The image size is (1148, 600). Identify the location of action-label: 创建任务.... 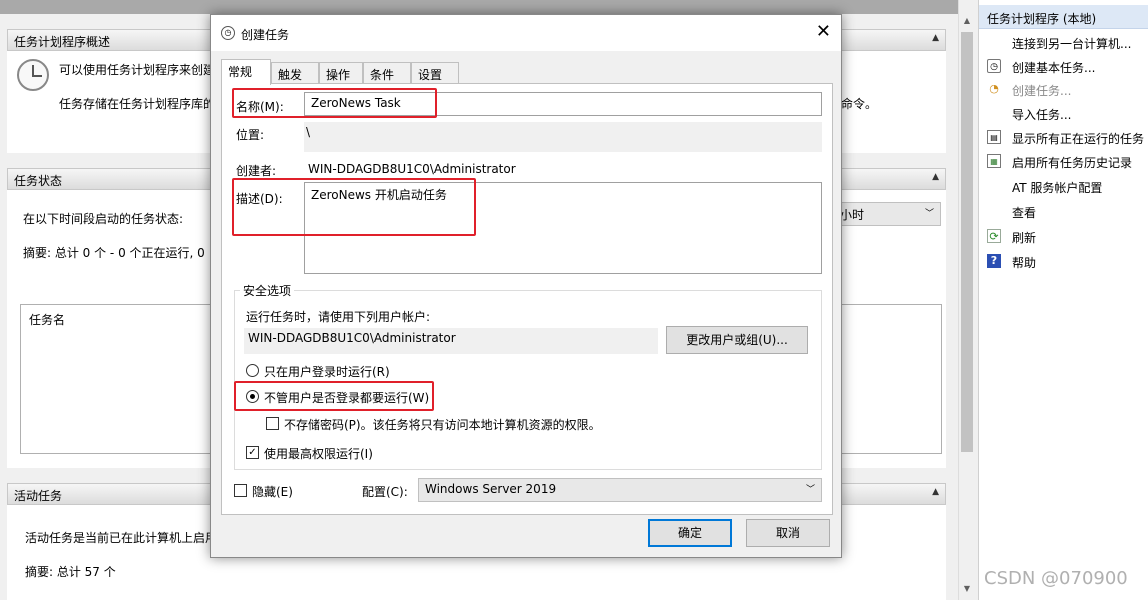
(1042, 91).